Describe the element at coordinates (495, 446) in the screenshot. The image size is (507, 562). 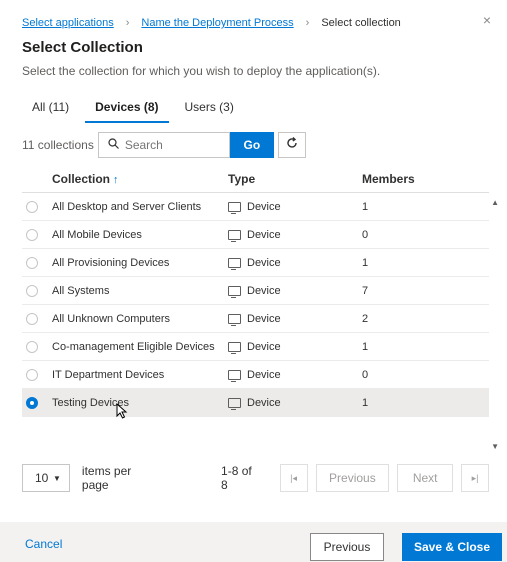
I see `scroll-down-arrow-icon: ▼` at that location.